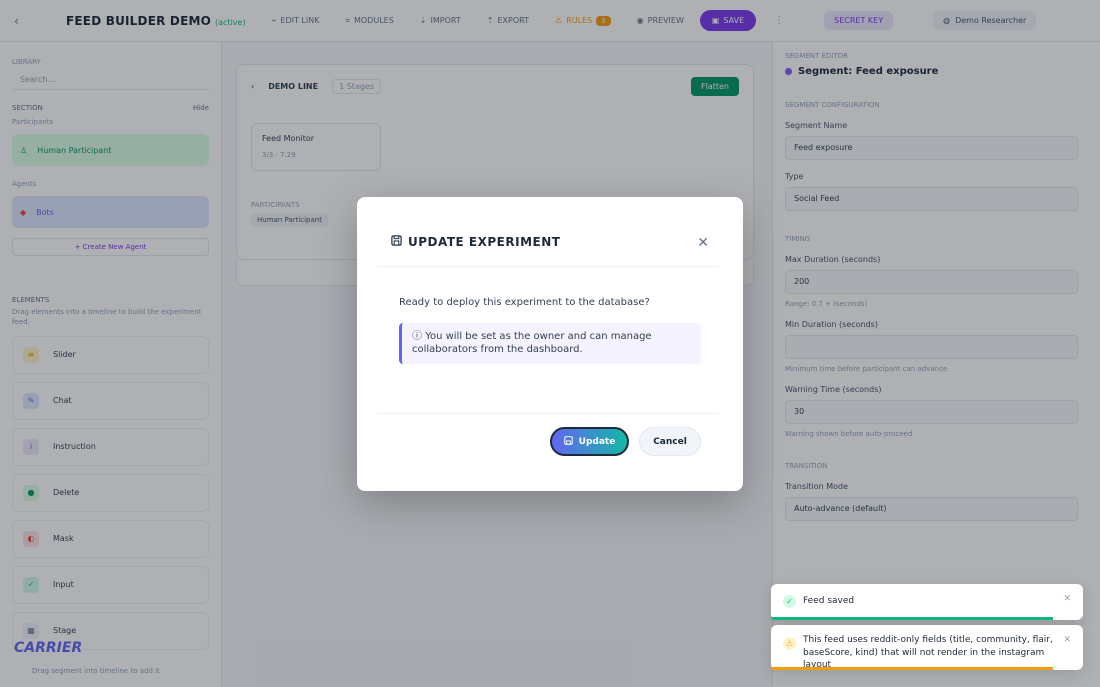 This screenshot has width=1100, height=687. Describe the element at coordinates (927, 602) in the screenshot. I see `toast-success: ✓ Feed saved ✕` at that location.